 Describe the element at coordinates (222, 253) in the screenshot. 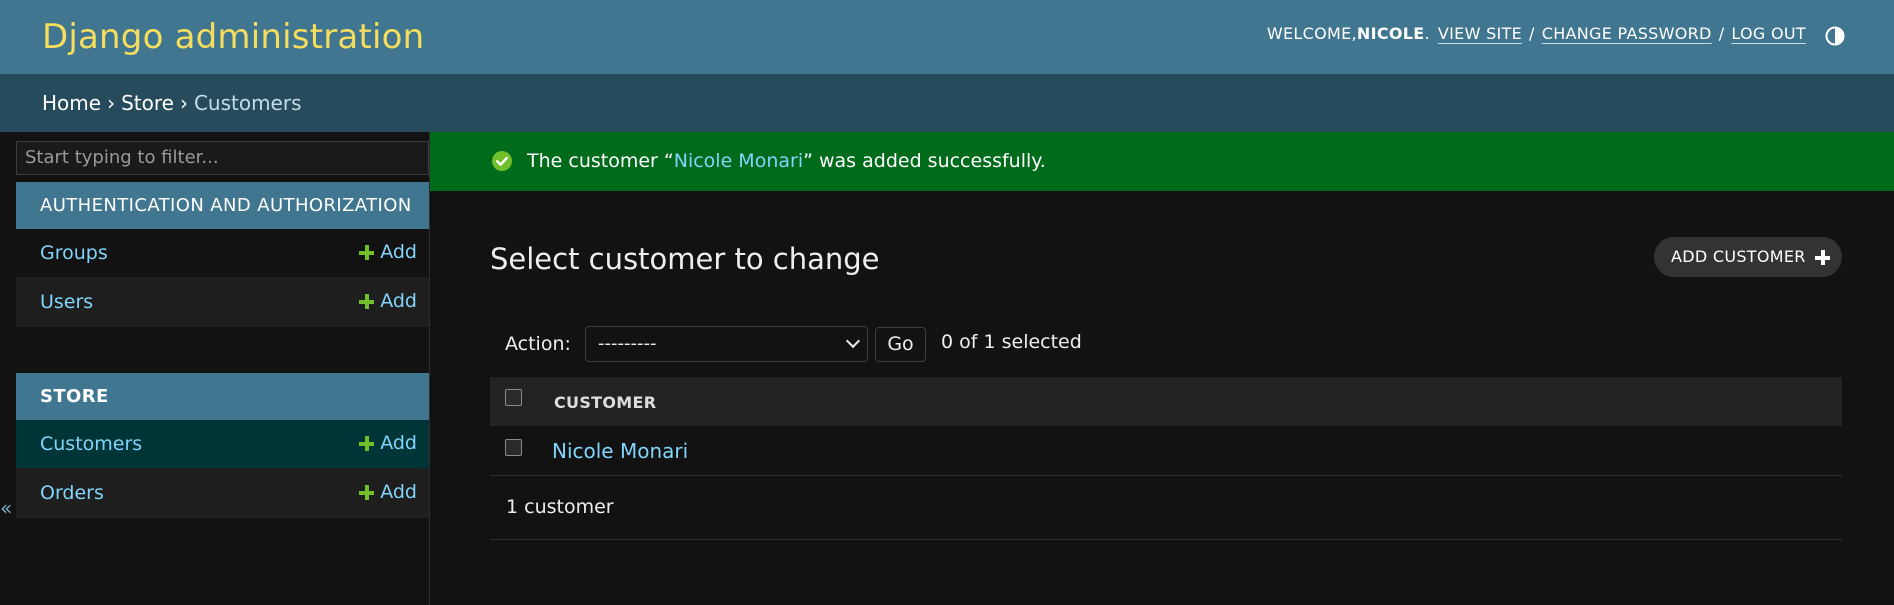

I see `sidebar-item-groups: Groups Add` at that location.